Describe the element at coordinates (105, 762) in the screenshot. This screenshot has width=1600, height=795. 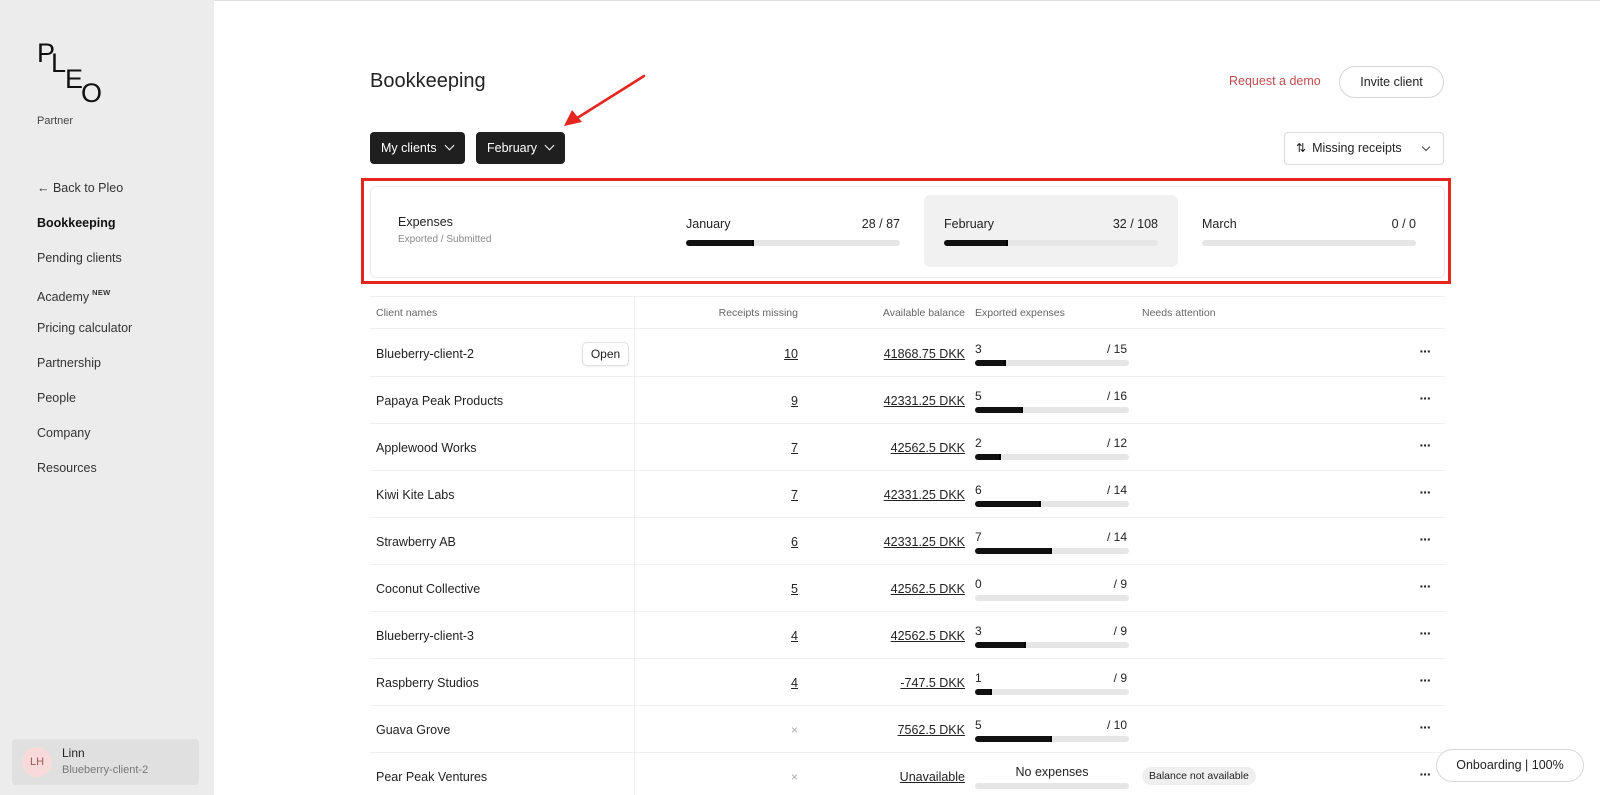
I see `user-switcher: LH Linn Blueberry-client-2` at that location.